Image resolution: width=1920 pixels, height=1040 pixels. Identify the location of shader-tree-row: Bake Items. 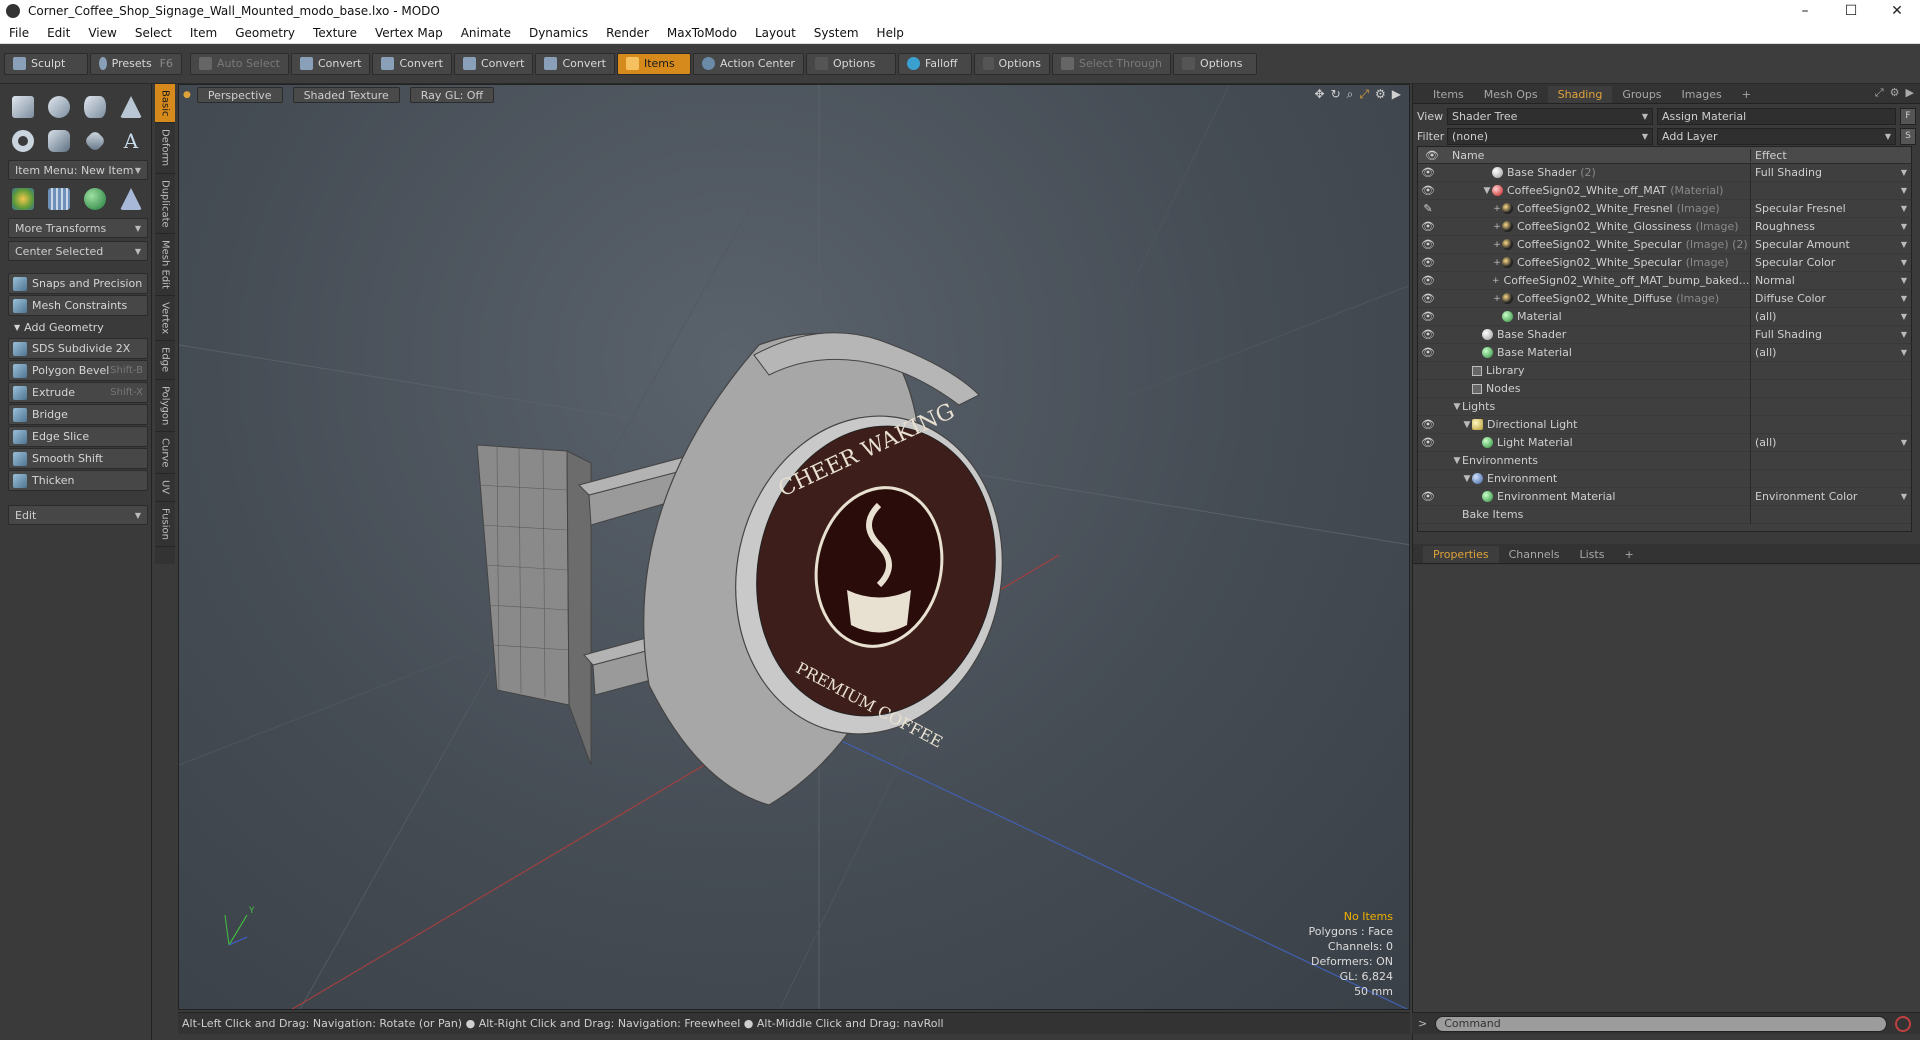
(1664, 514).